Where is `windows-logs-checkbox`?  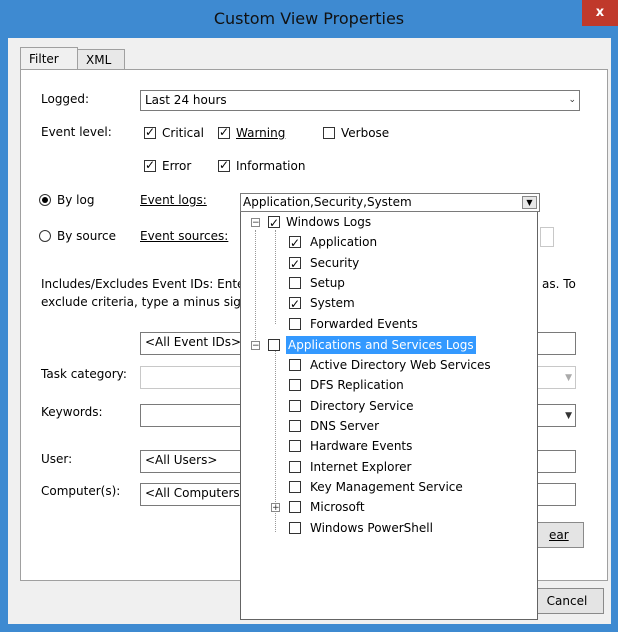
windows-logs-checkbox is located at coordinates (274, 223).